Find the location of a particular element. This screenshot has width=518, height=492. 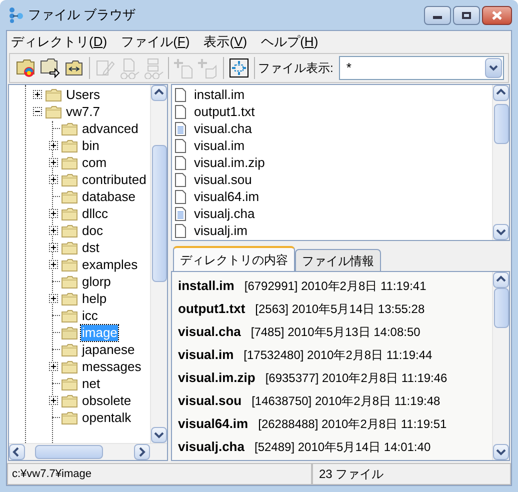

tree-item: japanese is located at coordinates (108, 350).